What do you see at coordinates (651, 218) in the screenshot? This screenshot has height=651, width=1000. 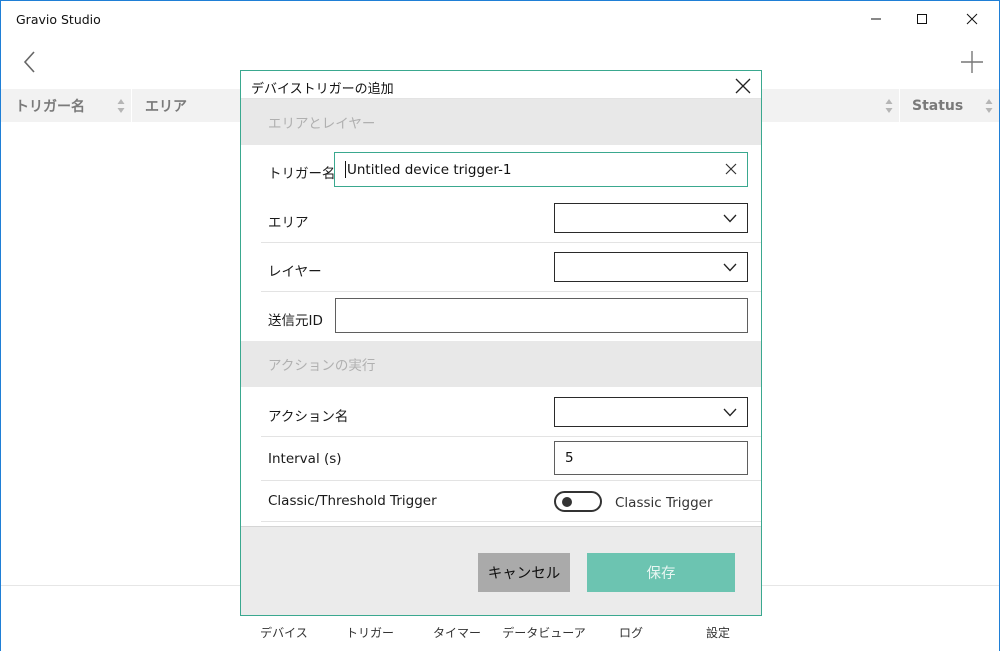 I see `area-select` at bounding box center [651, 218].